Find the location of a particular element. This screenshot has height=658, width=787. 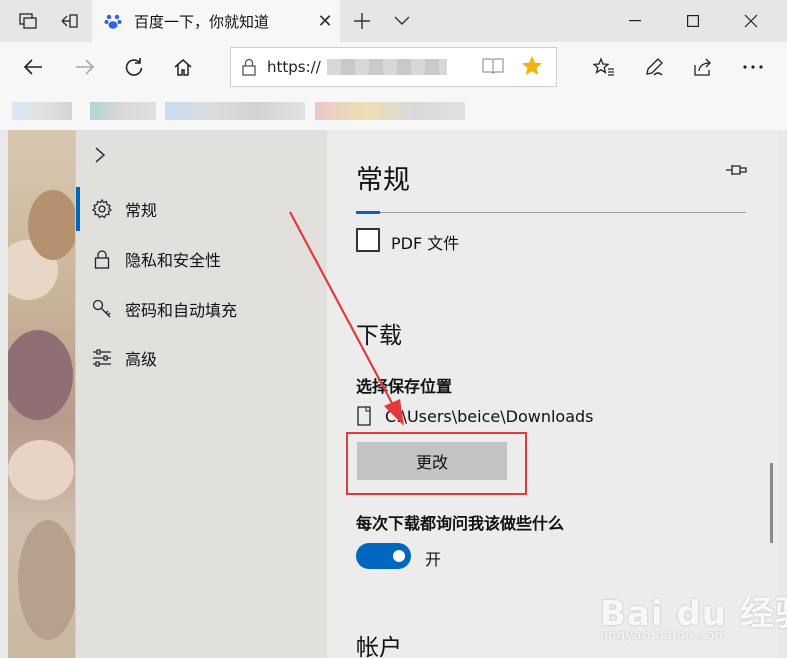

toggle-knob is located at coordinates (399, 556).